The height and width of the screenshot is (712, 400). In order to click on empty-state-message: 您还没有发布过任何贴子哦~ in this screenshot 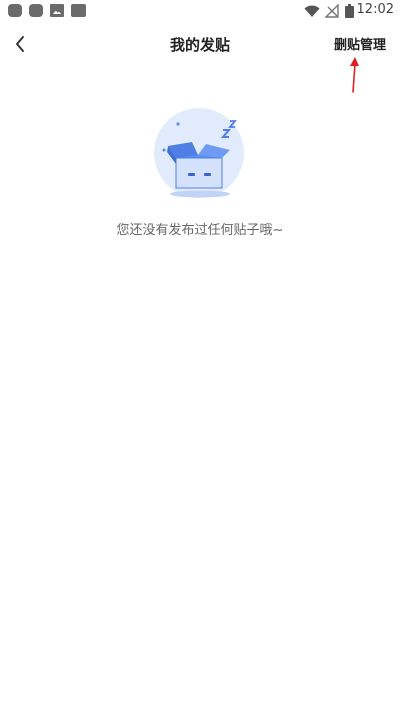, I will do `click(200, 230)`.